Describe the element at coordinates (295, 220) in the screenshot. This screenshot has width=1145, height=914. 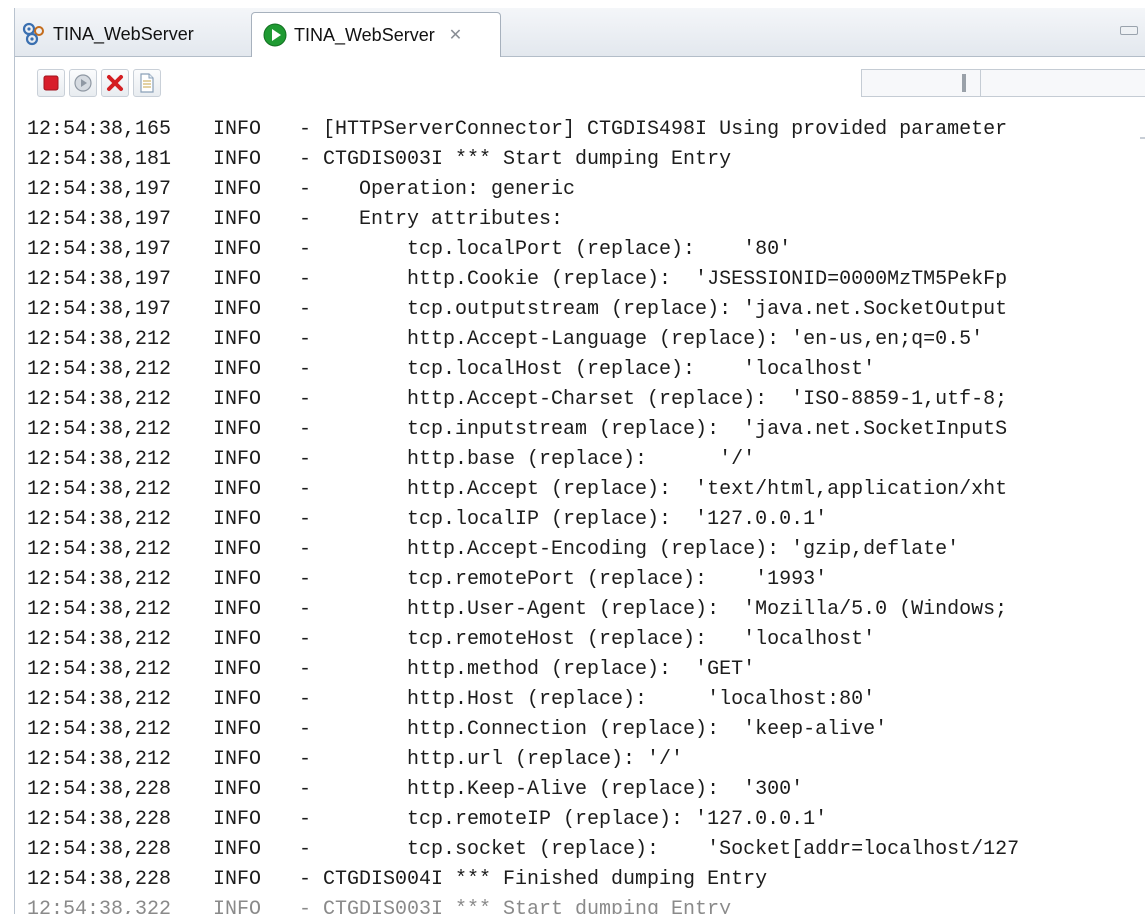
I see `log-line: 12:54:38,197 INFO - Entry attributes:` at that location.